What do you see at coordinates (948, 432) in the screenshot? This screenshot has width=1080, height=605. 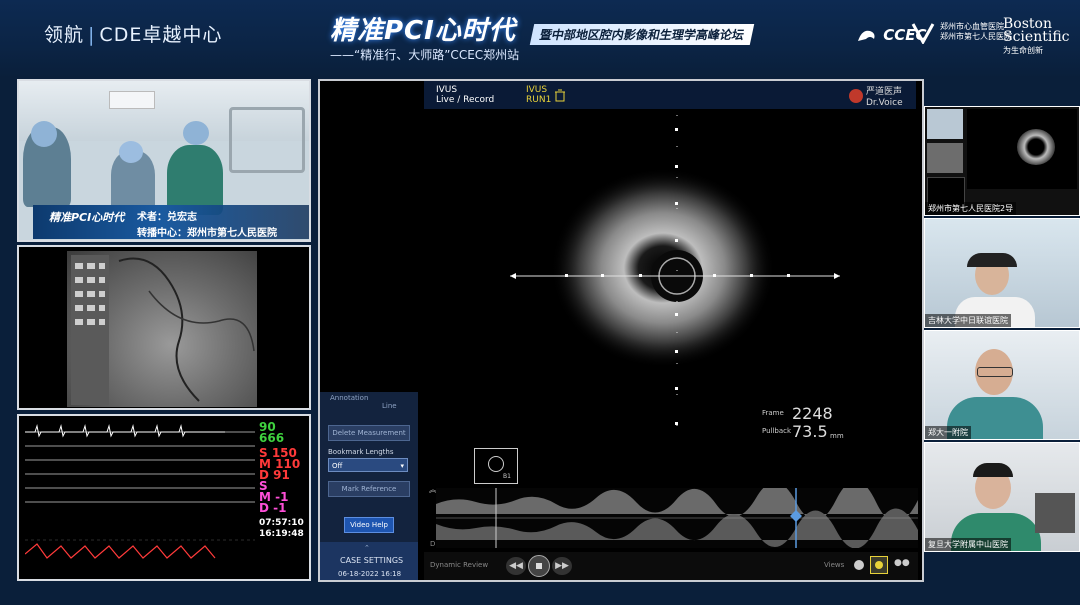 I see `participant-caption: 郑大一附院` at bounding box center [948, 432].